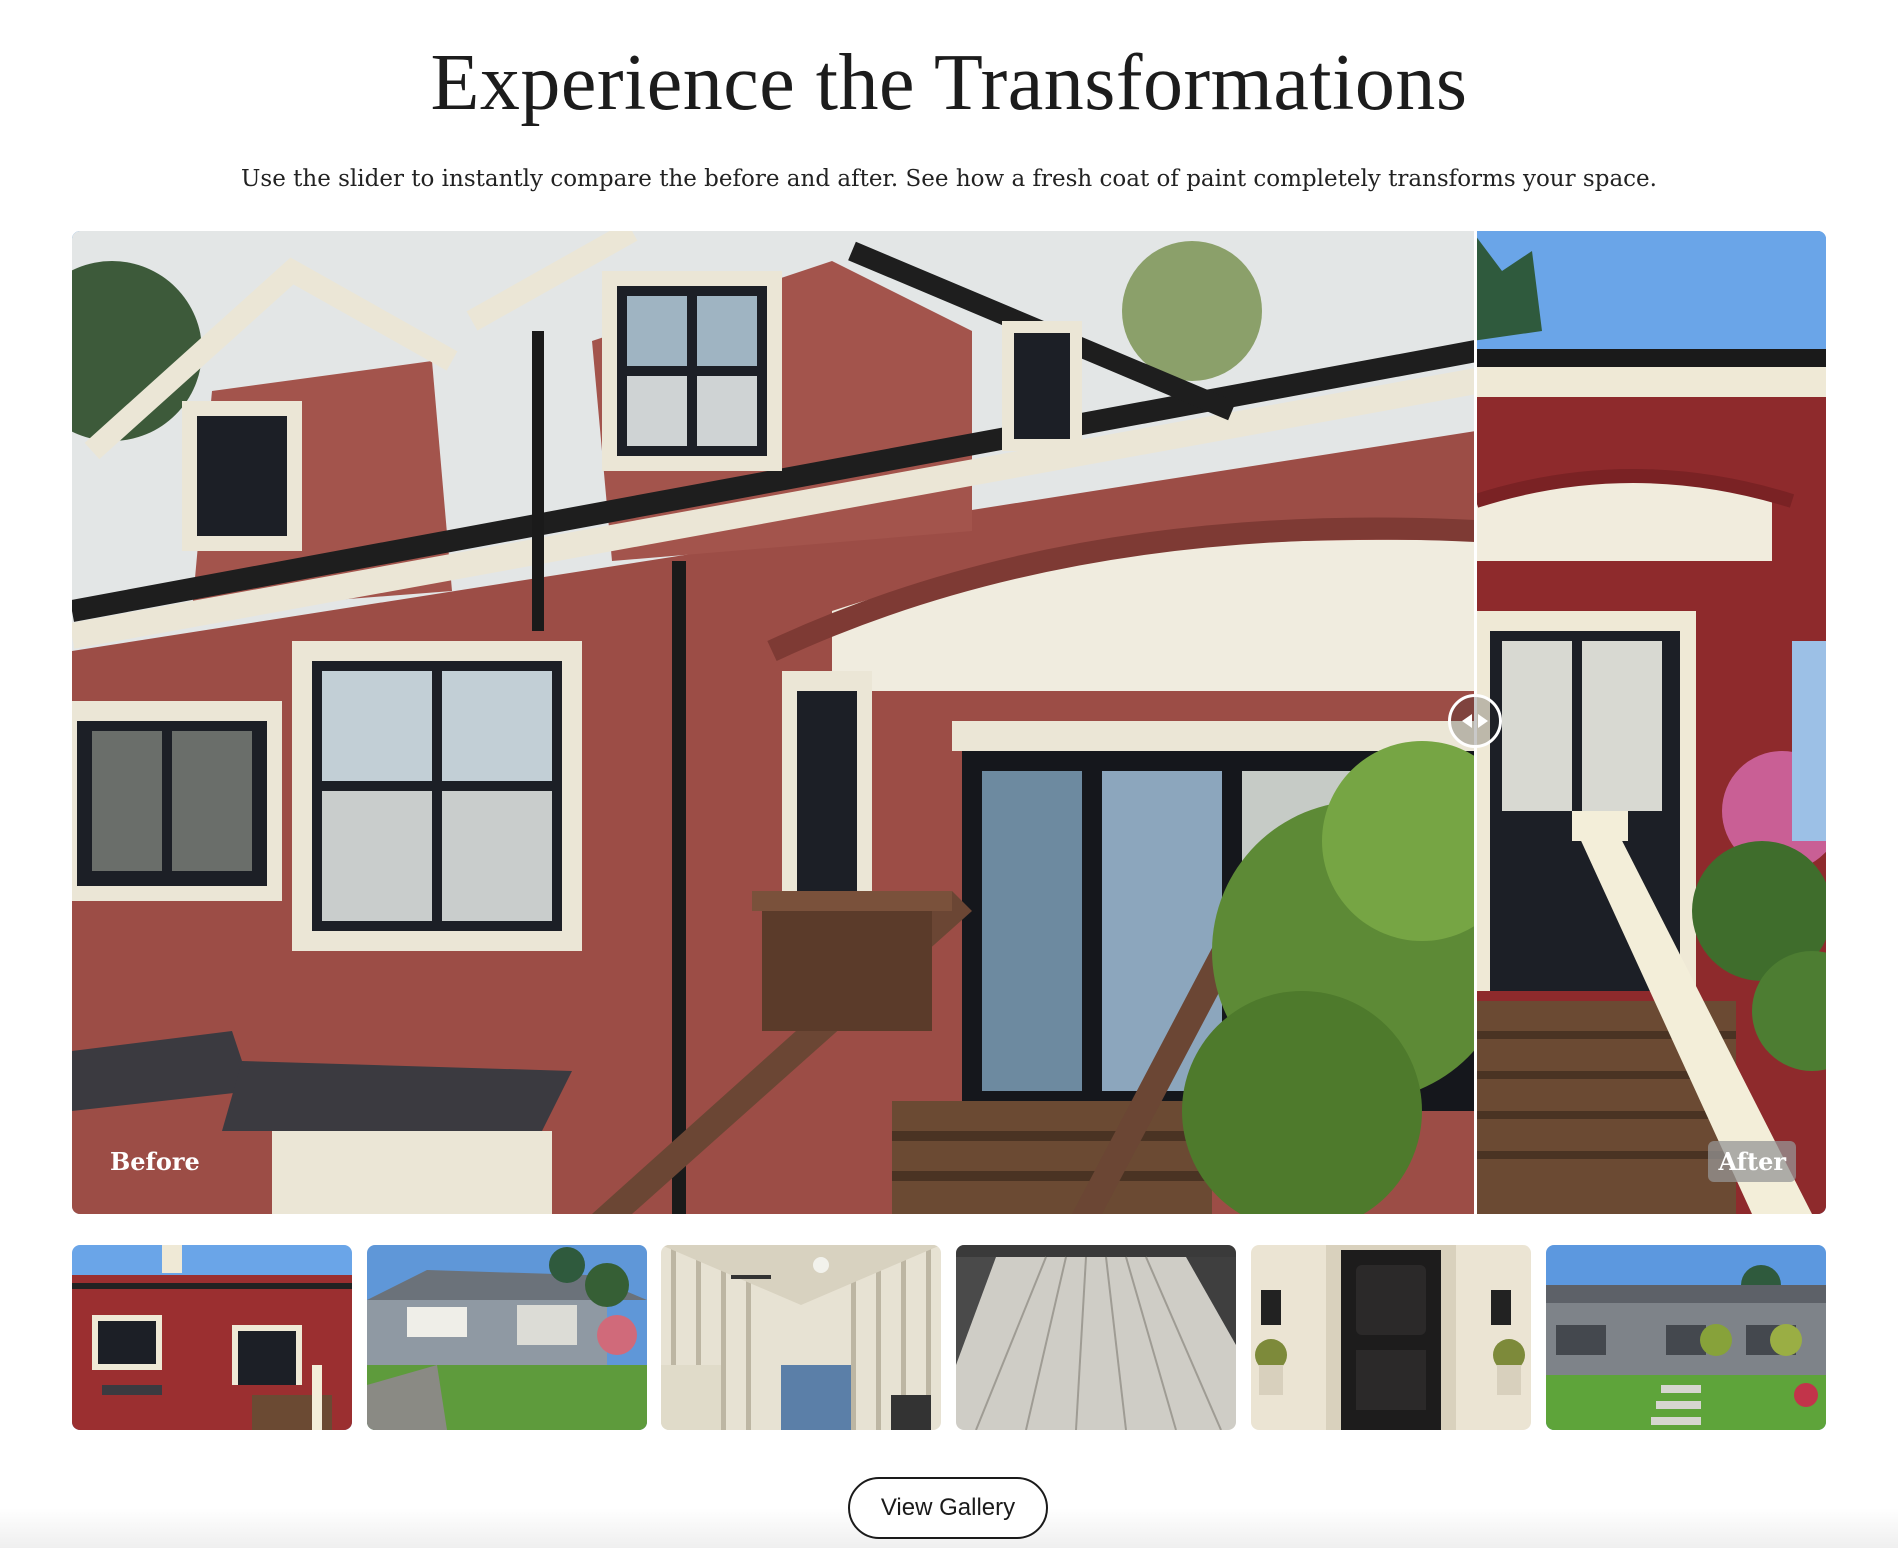  Describe the element at coordinates (1391, 1337) in the screenshot. I see `thumbnail-black-front-door` at that location.